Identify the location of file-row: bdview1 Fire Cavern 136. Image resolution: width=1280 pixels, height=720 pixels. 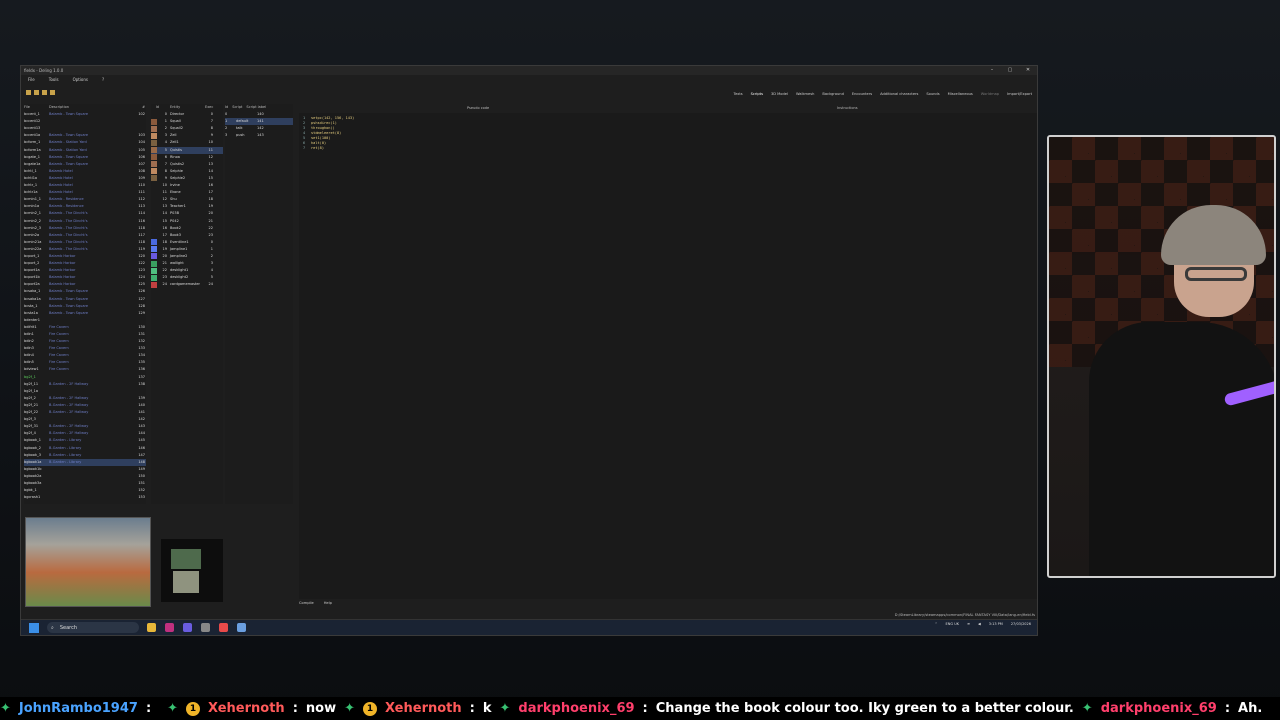
(85, 369).